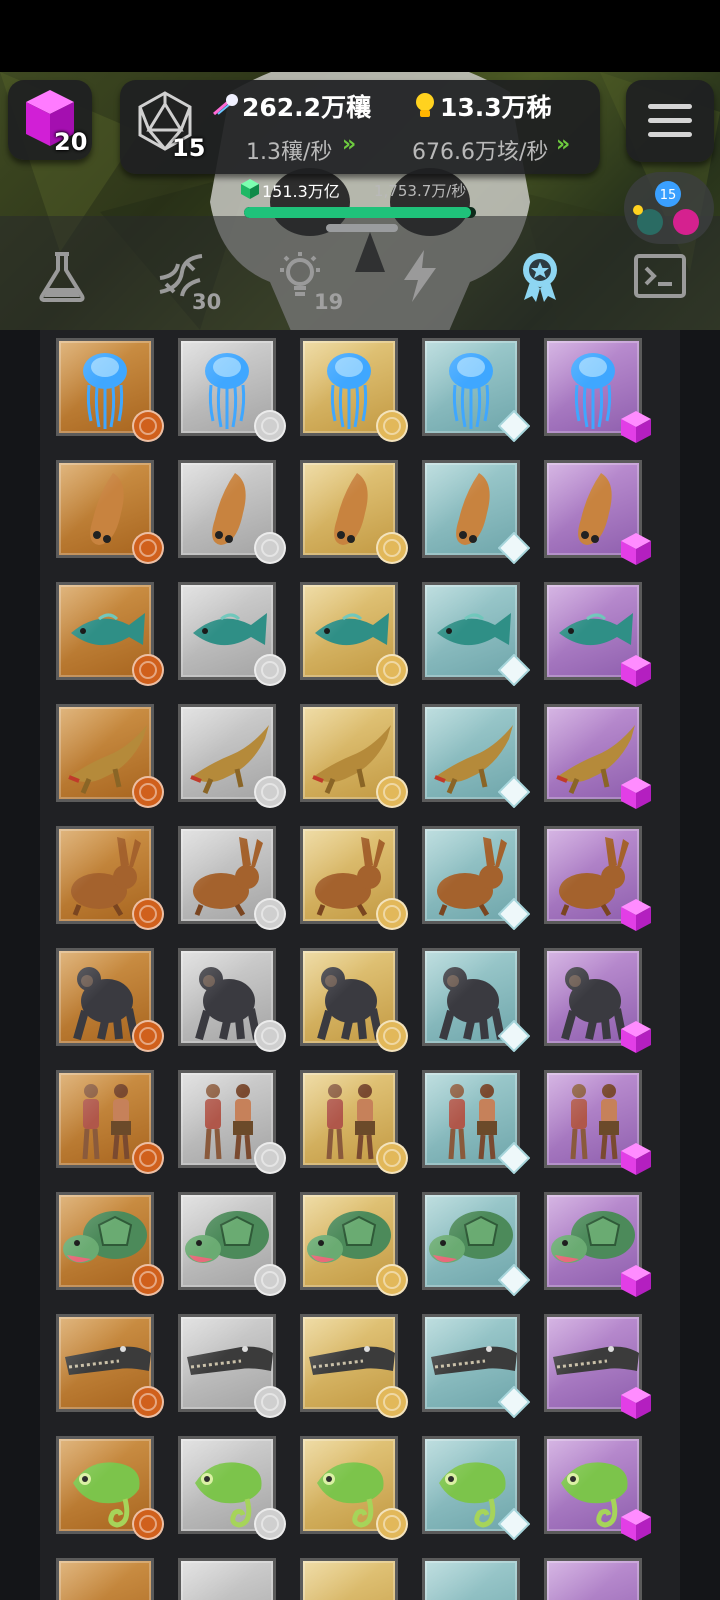 The width and height of the screenshot is (720, 1600). Describe the element at coordinates (670, 121) in the screenshot. I see `menu-button` at that location.